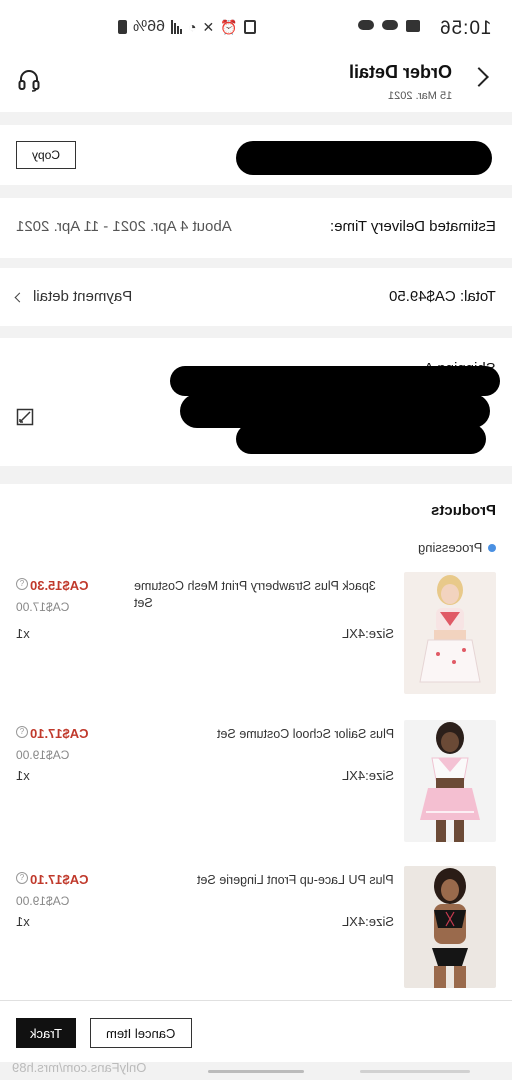 The height and width of the screenshot is (1080, 512). I want to click on status-text-wrap: Processing, so click(450, 547).